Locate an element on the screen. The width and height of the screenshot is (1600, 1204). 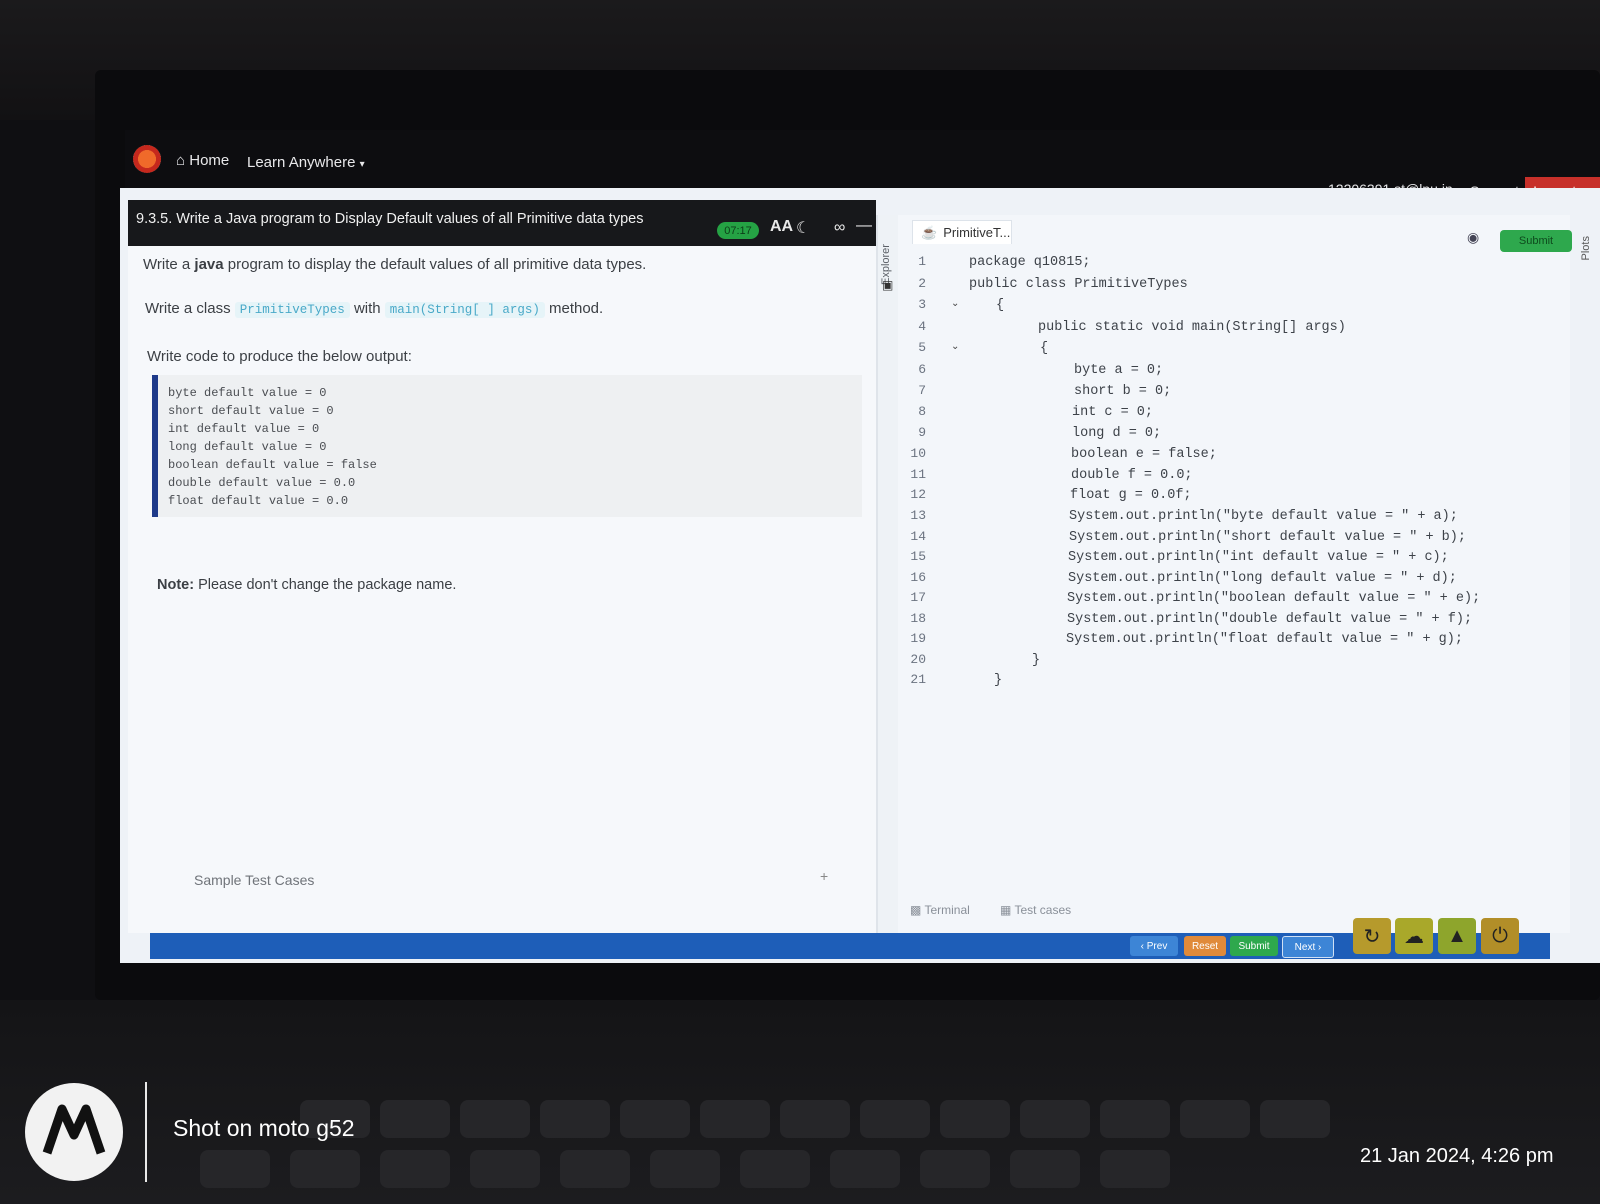
line-number: 12 is located at coordinates (918, 494).